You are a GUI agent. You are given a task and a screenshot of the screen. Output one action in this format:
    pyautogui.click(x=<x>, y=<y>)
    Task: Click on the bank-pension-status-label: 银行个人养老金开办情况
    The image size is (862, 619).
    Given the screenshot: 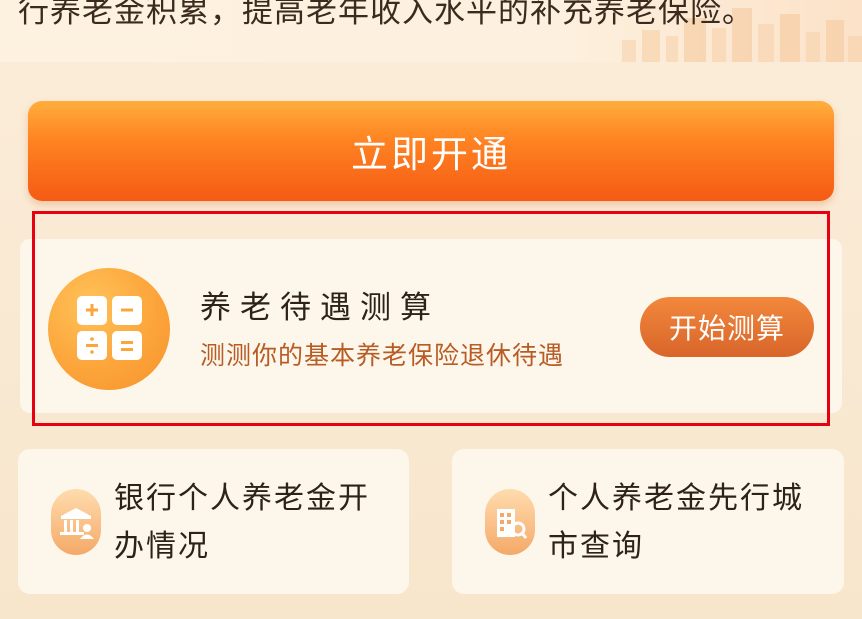 What is the action you would take?
    pyautogui.click(x=242, y=522)
    